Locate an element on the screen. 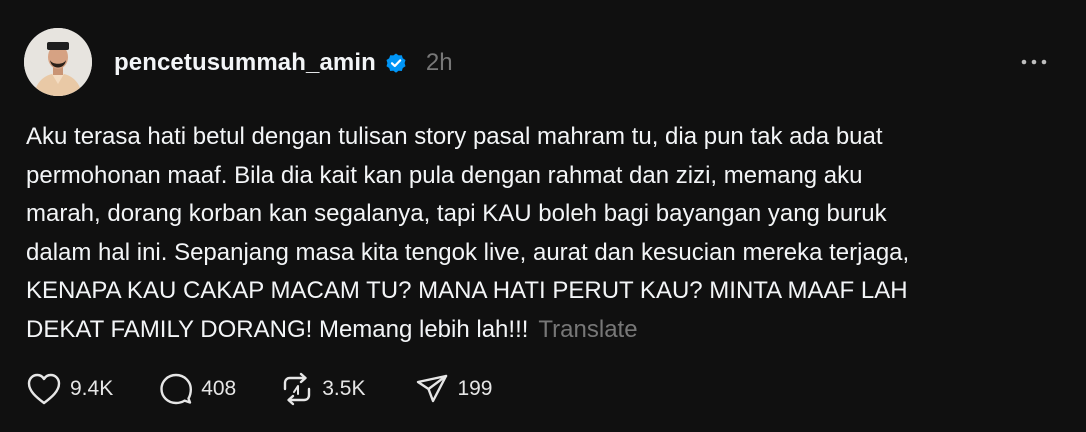  share-icon is located at coordinates (432, 389).